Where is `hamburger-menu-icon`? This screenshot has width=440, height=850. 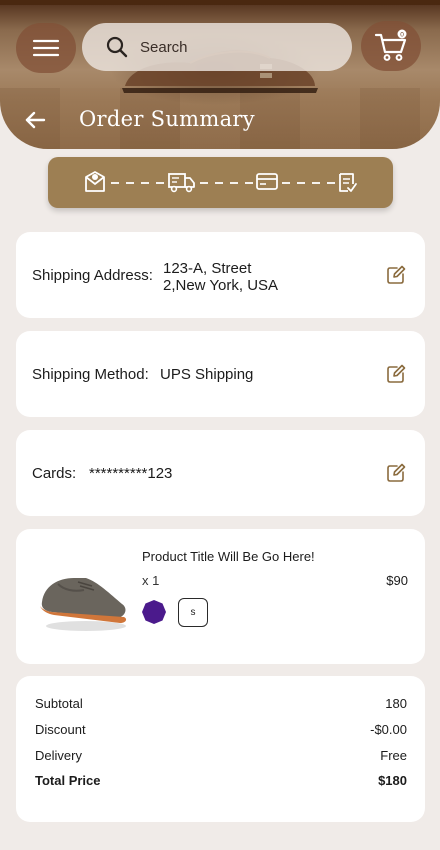
hamburger-menu-icon is located at coordinates (46, 48).